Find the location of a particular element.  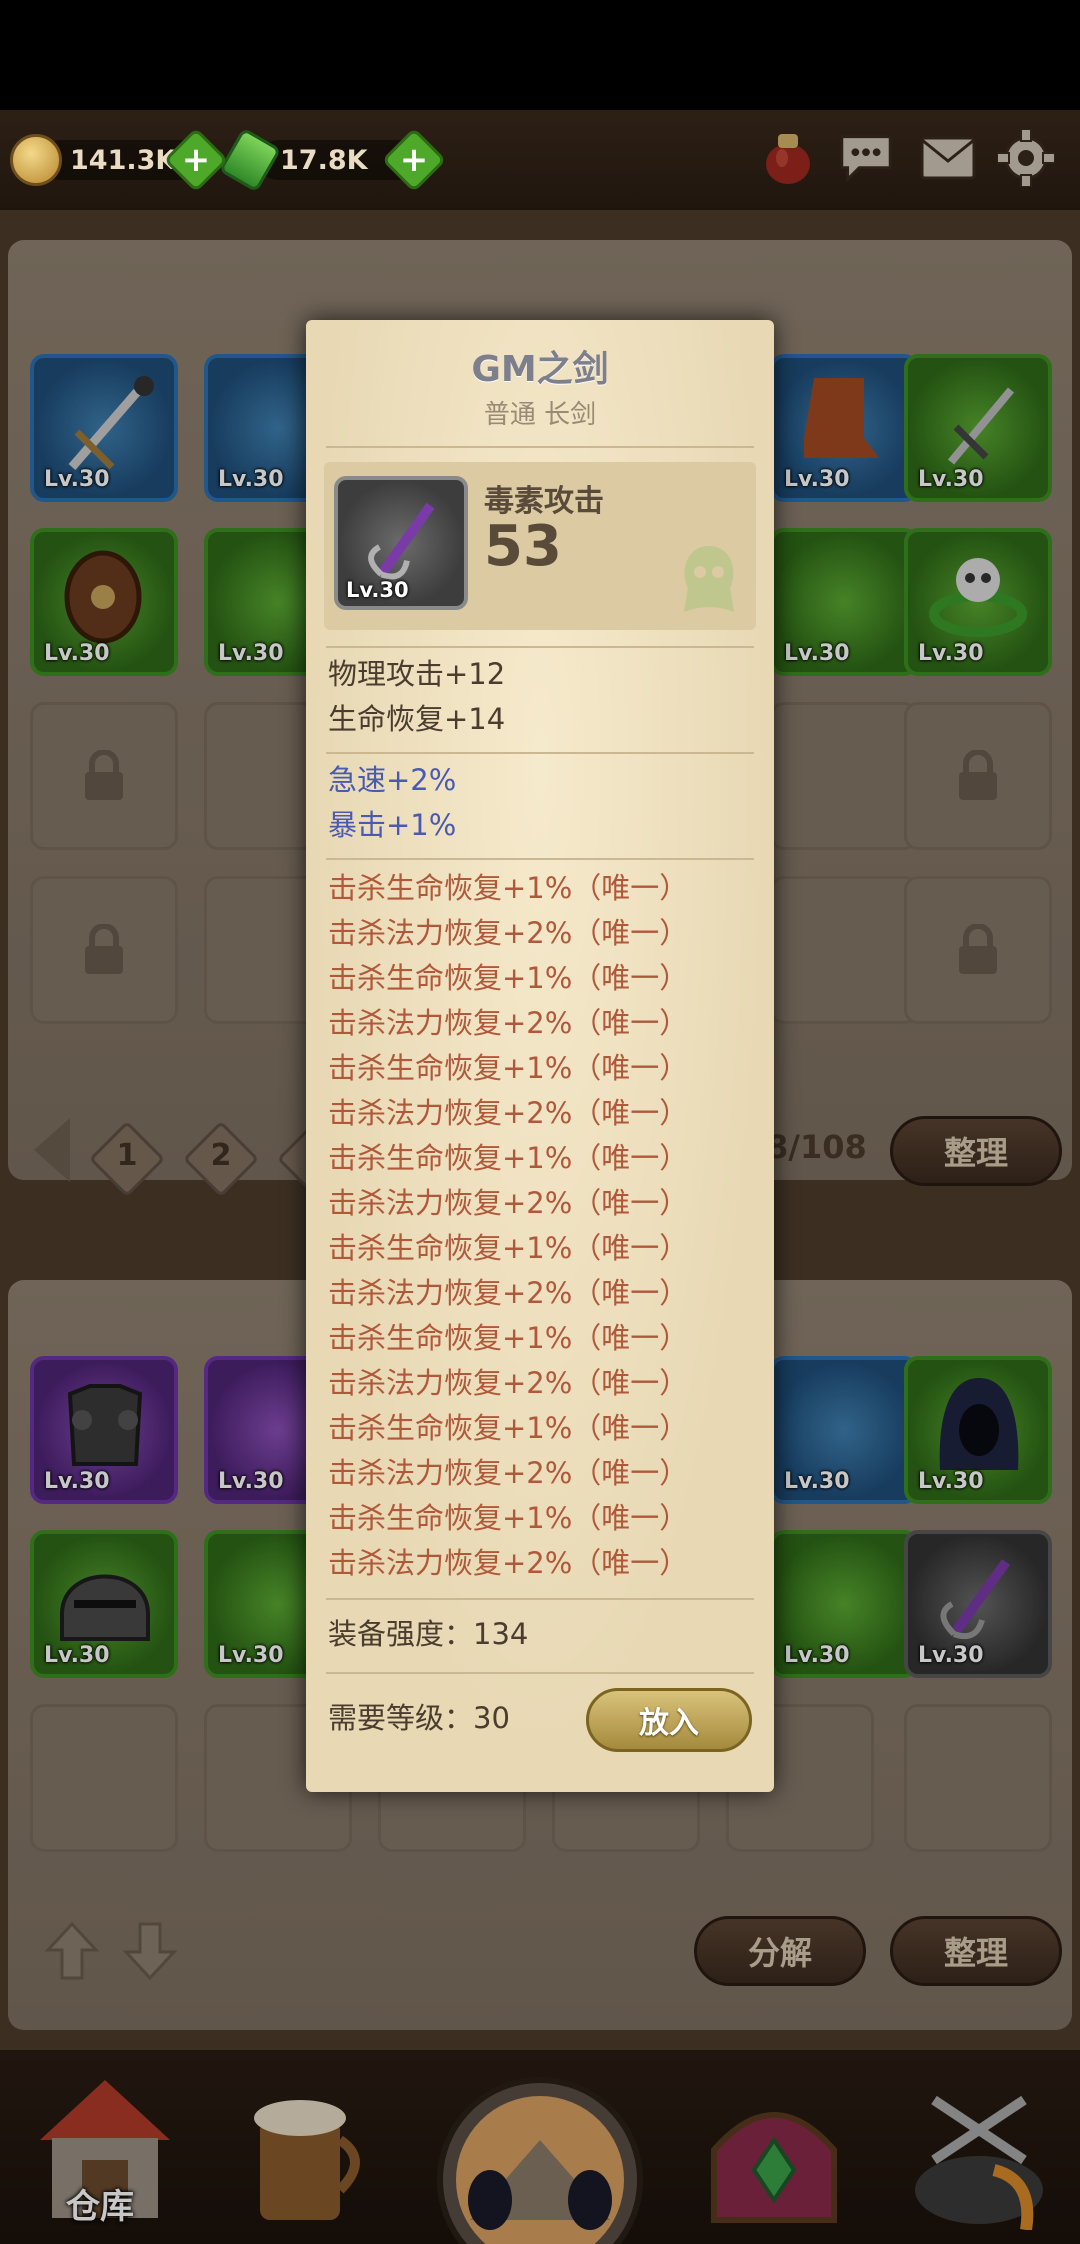

primary-stat-value: 53 is located at coordinates (523, 546).